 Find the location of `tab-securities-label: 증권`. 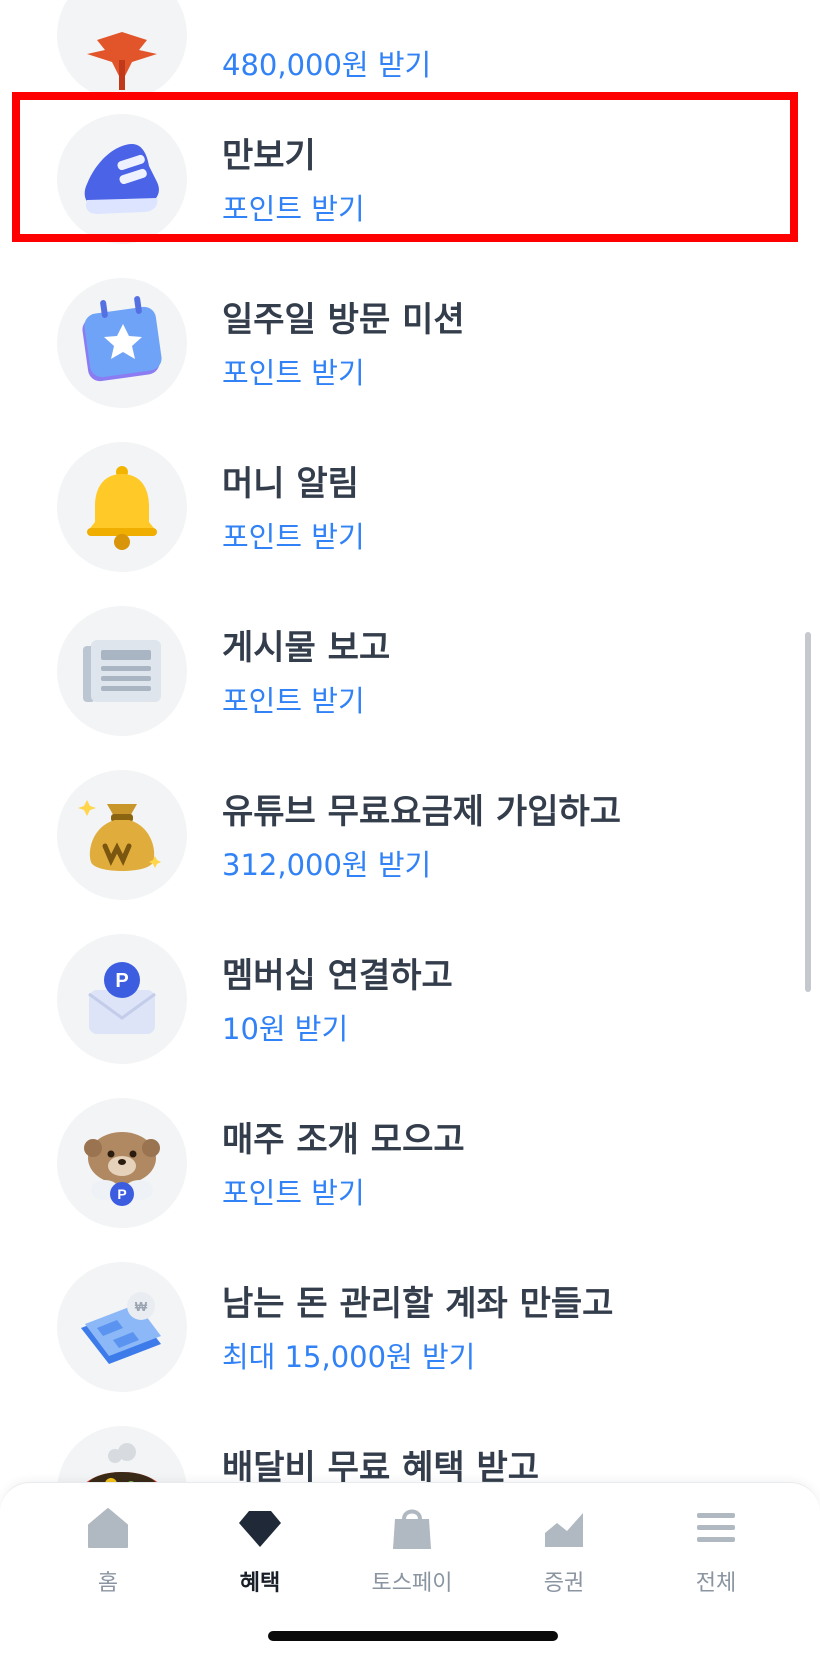

tab-securities-label: 증권 is located at coordinates (564, 1583).